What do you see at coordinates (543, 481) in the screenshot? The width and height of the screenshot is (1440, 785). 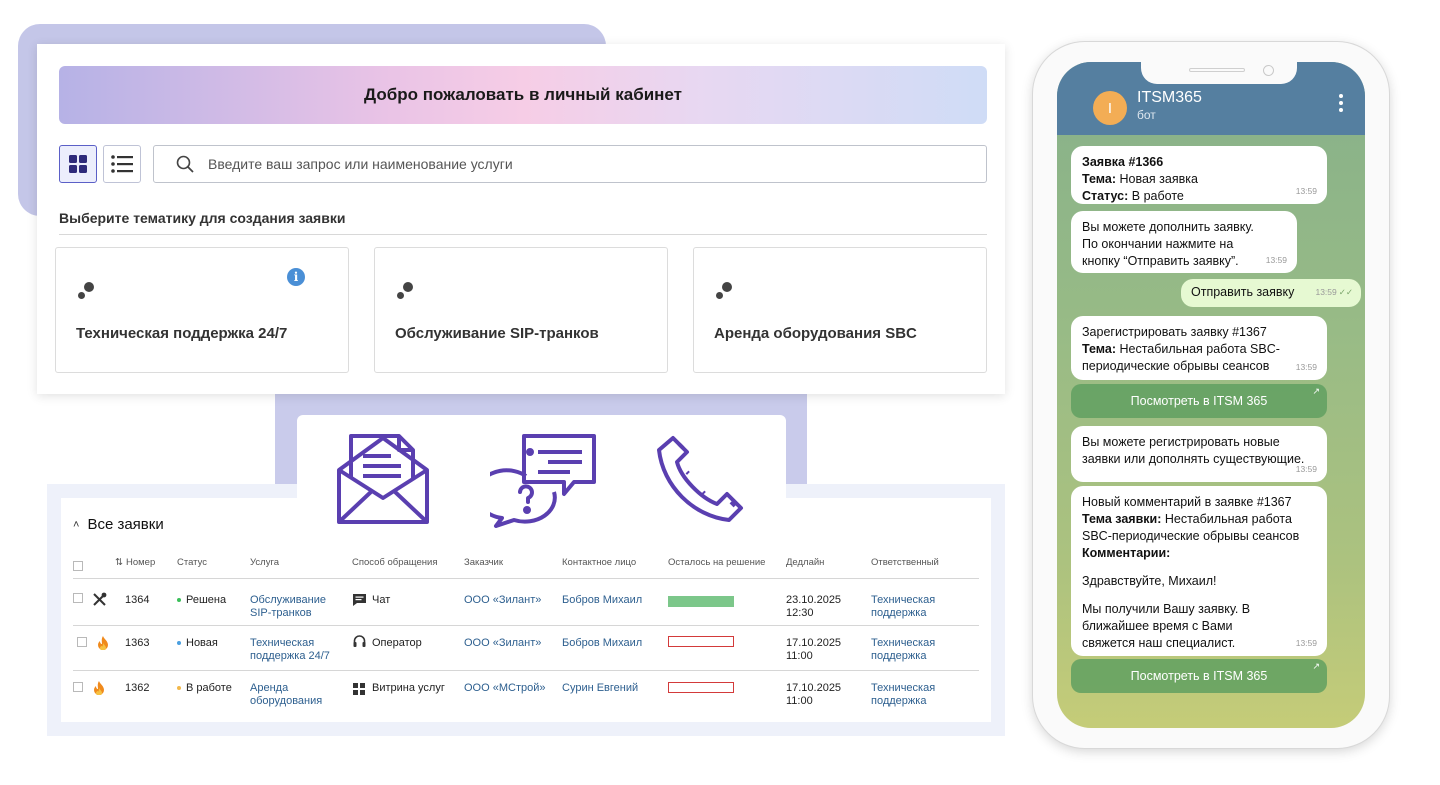 I see `chat-question-icon` at bounding box center [543, 481].